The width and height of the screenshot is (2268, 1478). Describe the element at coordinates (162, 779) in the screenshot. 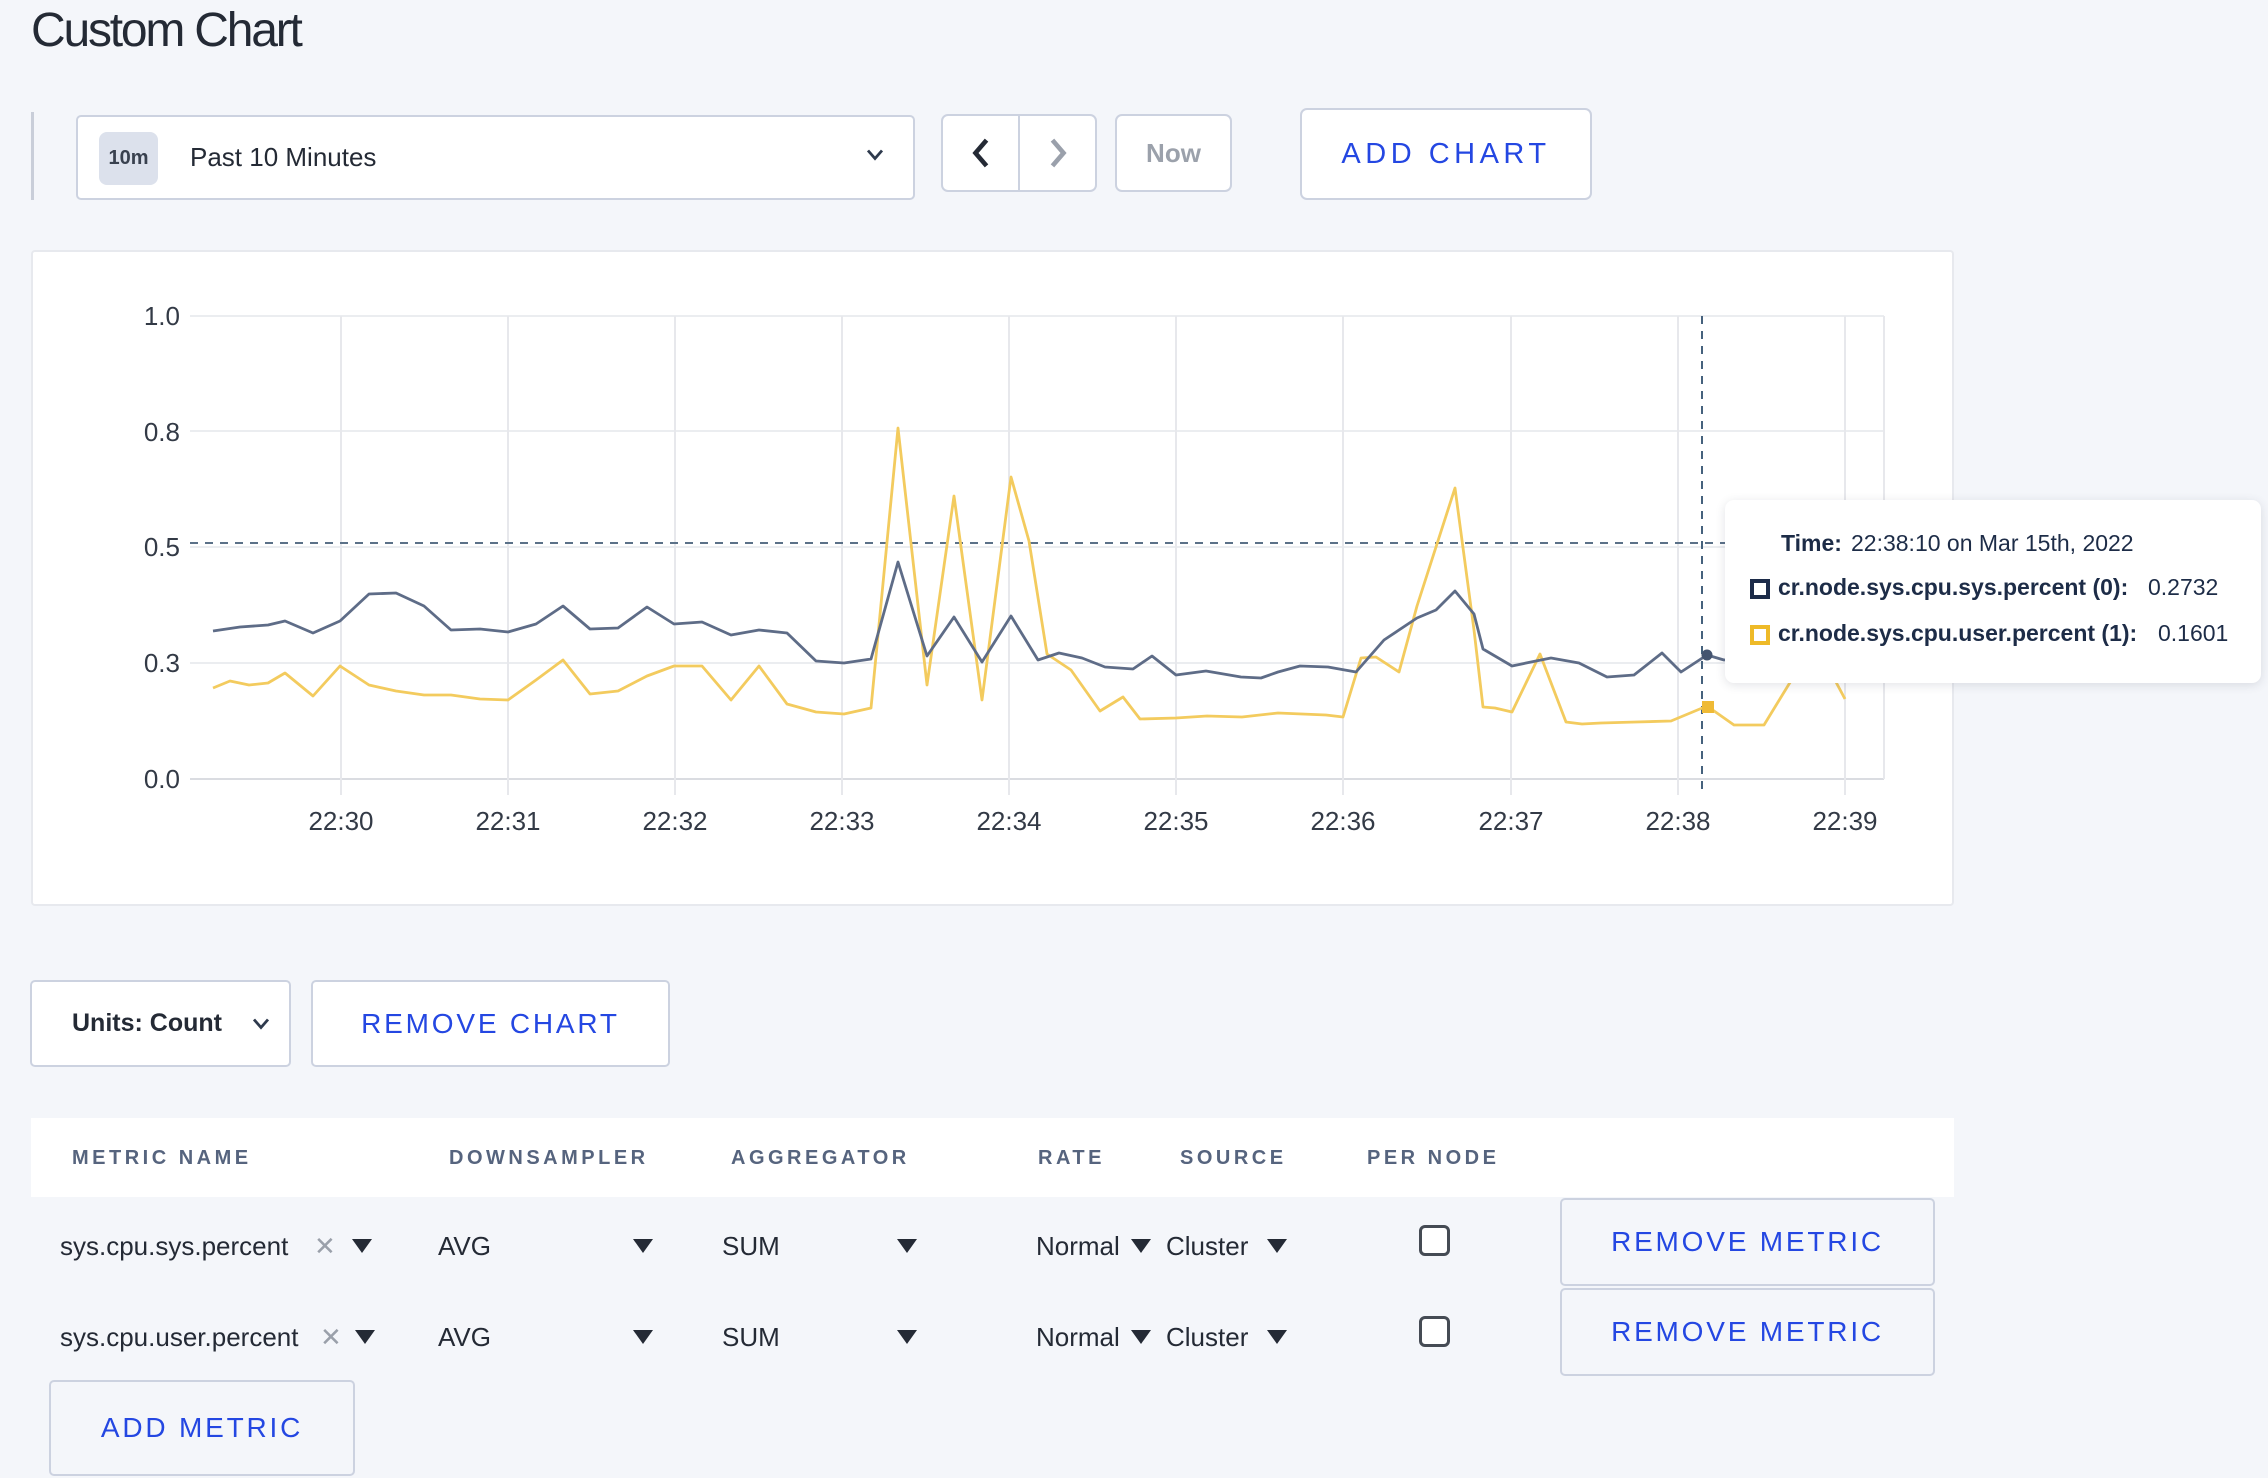

I see `svg-text: 0.0` at that location.